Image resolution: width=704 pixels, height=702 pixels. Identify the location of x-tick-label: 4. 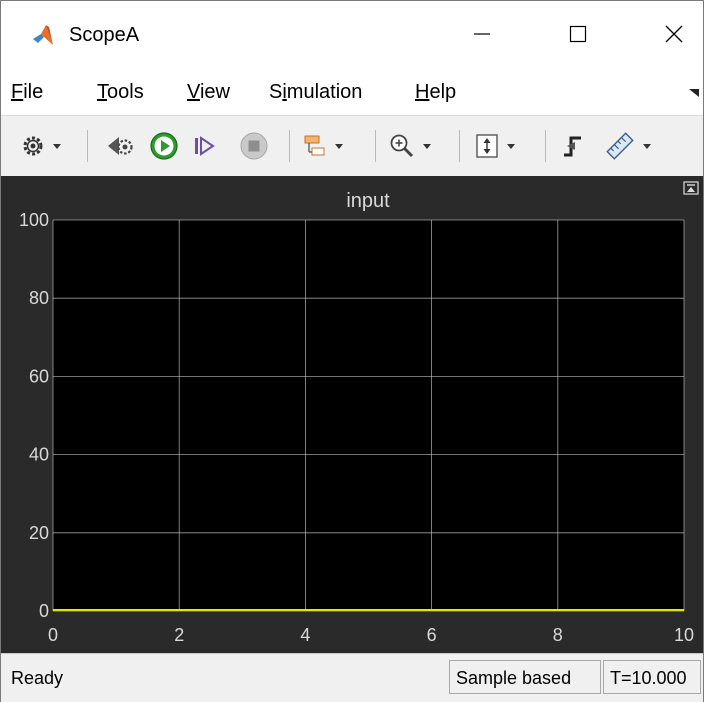
(305, 635).